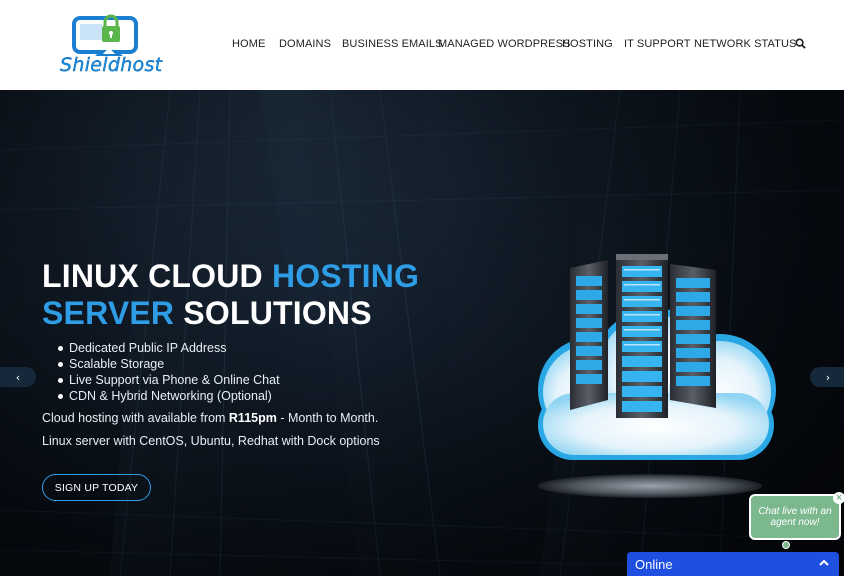  I want to click on slider-prev-button: ‹, so click(18, 377).